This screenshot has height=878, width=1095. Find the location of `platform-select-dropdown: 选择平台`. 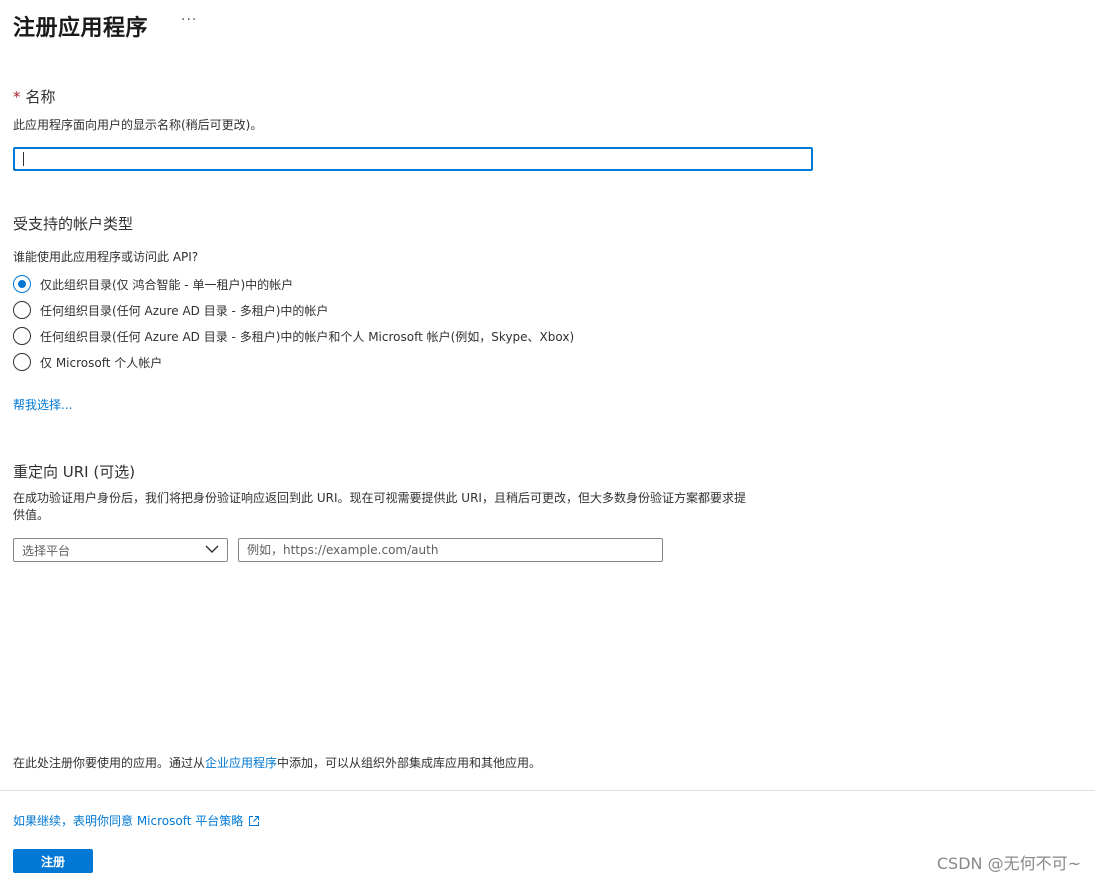

platform-select-dropdown: 选择平台 is located at coordinates (120, 550).